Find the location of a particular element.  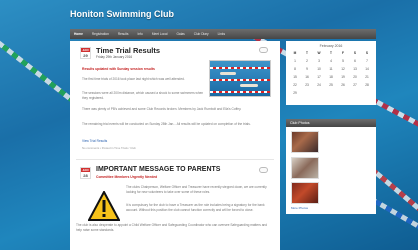

calendar-day: 10 is located at coordinates (319, 69).